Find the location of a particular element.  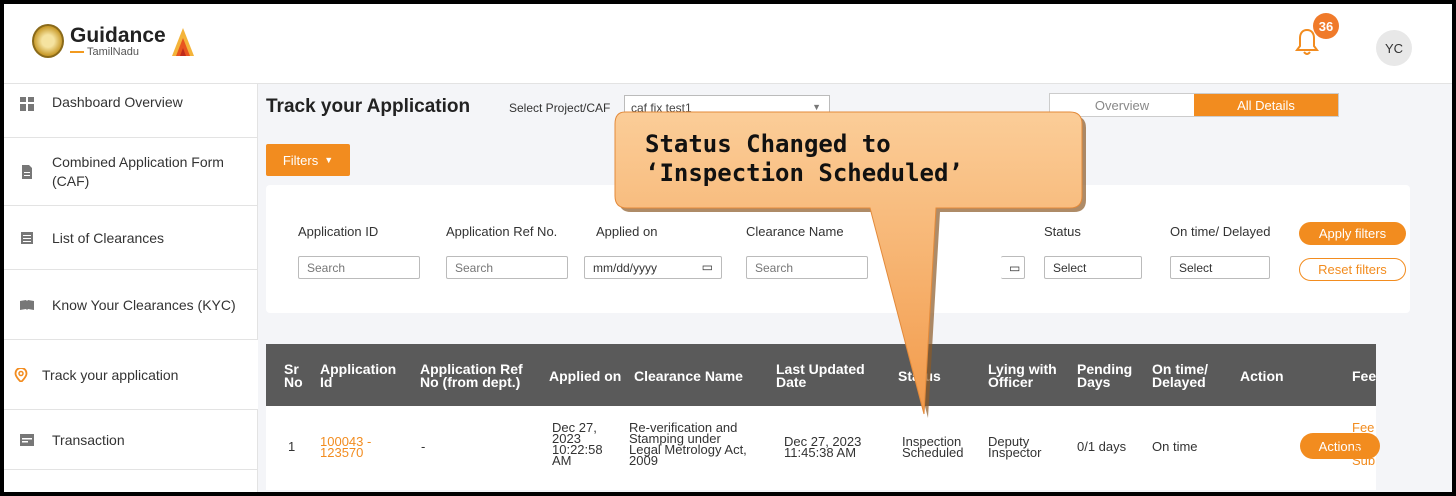

col-header-lying-with: Lying with Officer is located at coordinates (1022, 375).